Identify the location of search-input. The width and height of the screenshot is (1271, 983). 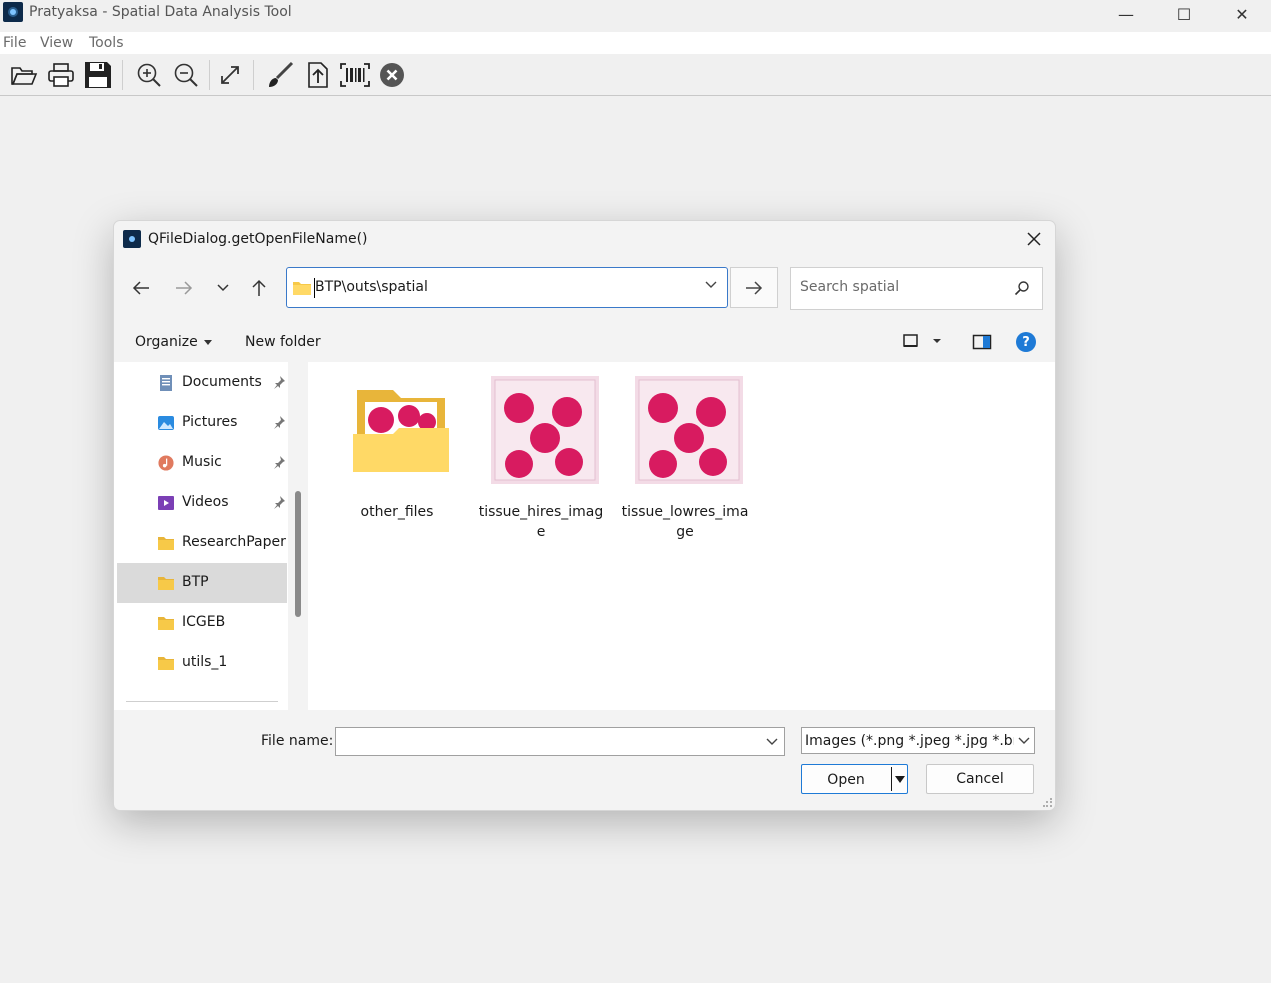
(900, 287).